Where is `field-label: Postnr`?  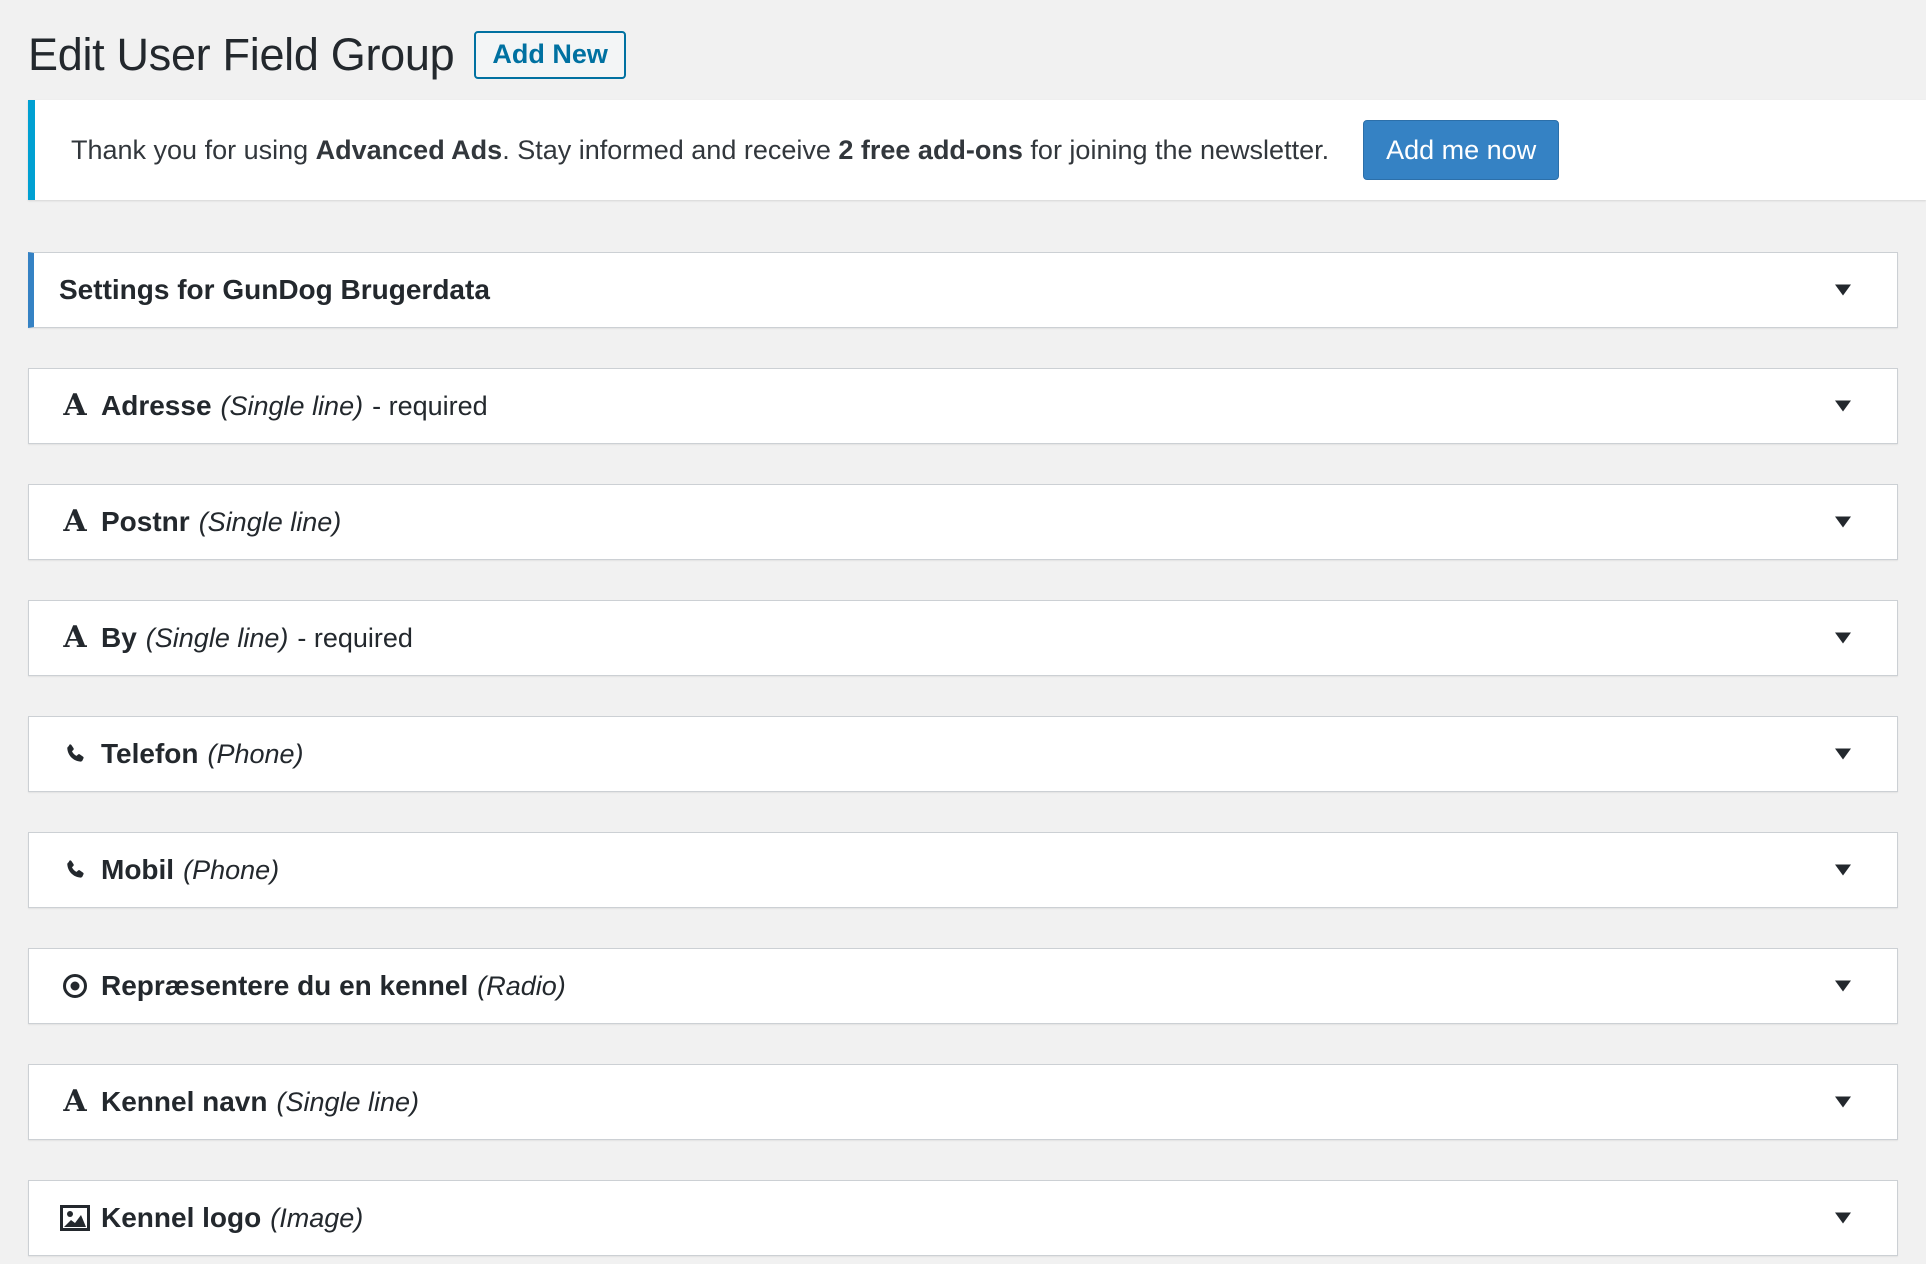
field-label: Postnr is located at coordinates (145, 521).